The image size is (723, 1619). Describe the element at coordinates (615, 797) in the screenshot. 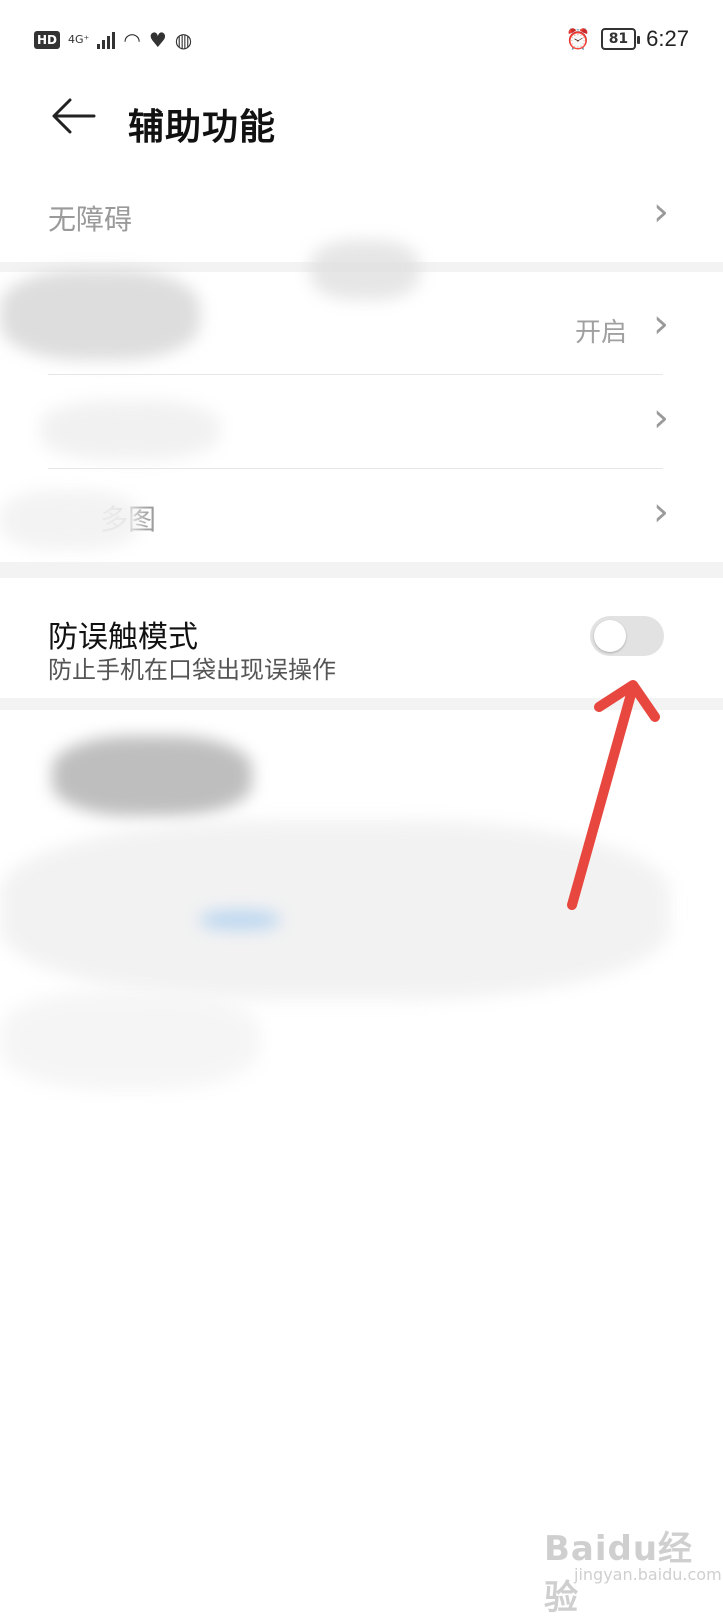

I see `annotation-arrow-icon` at that location.